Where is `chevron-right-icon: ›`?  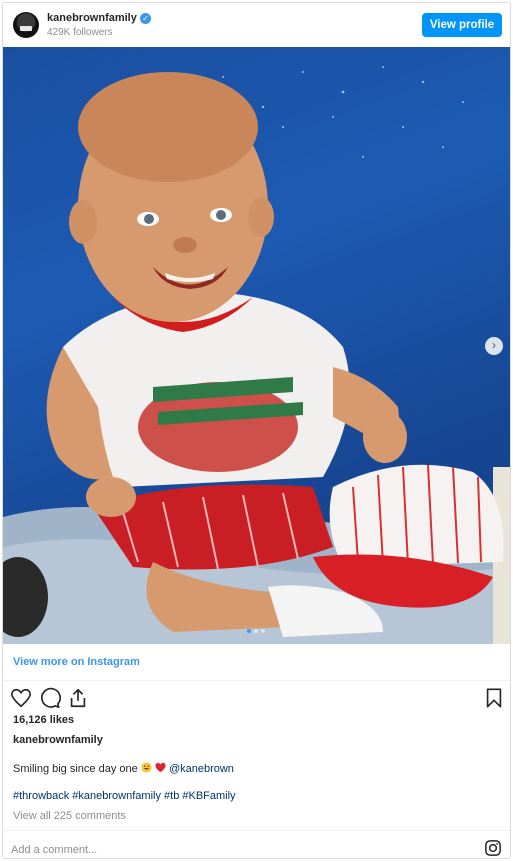
chevron-right-icon: › is located at coordinates (494, 346).